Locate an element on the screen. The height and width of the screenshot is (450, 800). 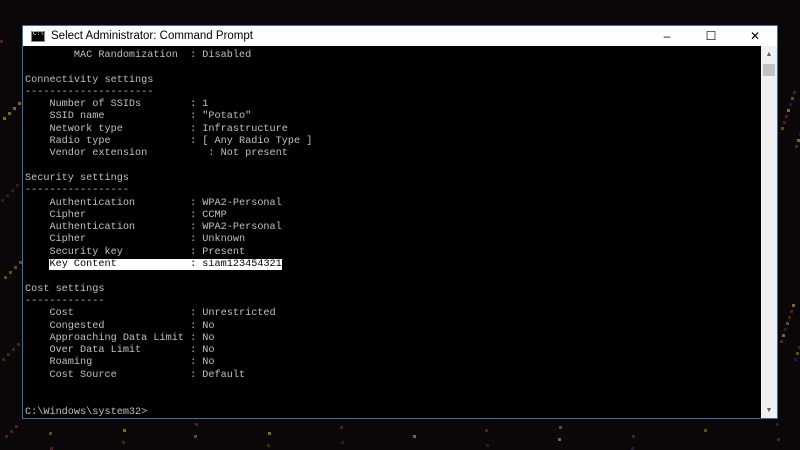
close-button: ✕ is located at coordinates (755, 36).